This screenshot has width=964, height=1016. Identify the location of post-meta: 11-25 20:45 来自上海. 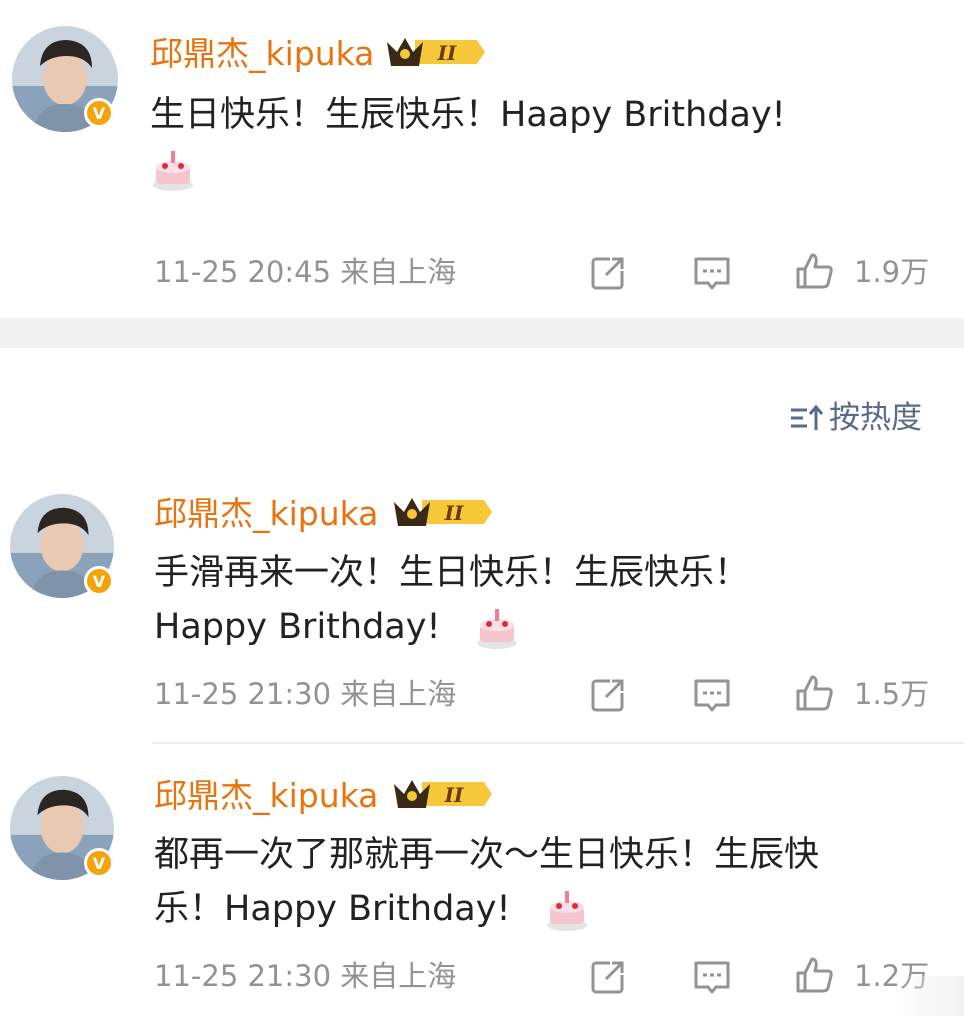
(305, 272).